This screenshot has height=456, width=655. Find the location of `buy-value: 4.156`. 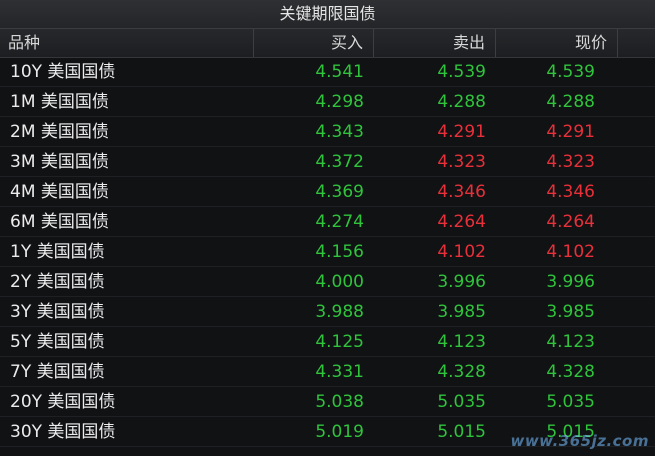

buy-value: 4.156 is located at coordinates (339, 252).